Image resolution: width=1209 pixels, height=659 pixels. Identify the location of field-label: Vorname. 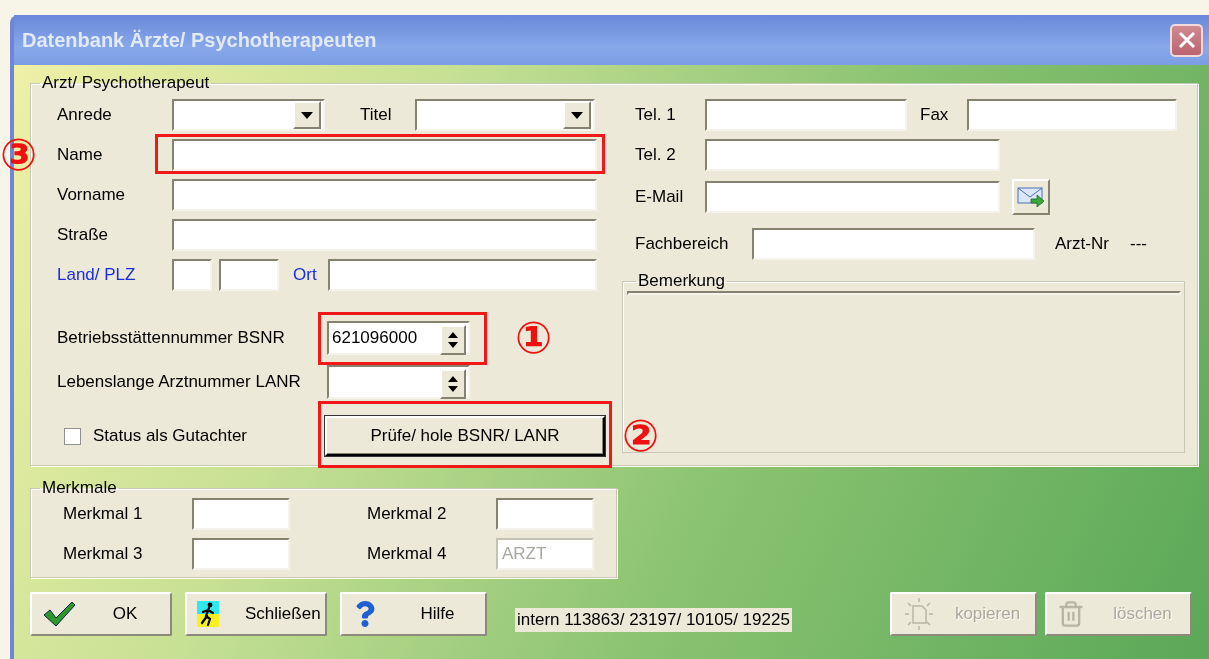
(92, 195).